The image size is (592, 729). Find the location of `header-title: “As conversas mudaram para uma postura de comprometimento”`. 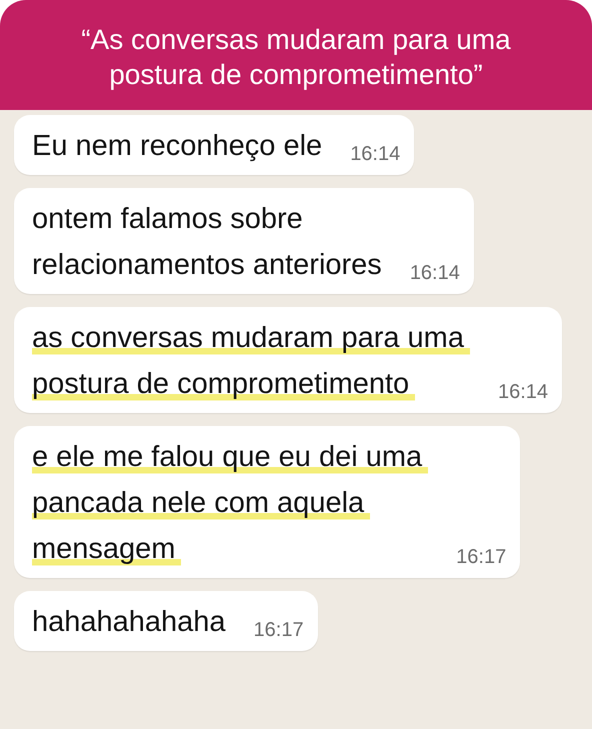

header-title: “As conversas mudaram para uma postura de comprometimento” is located at coordinates (296, 57).